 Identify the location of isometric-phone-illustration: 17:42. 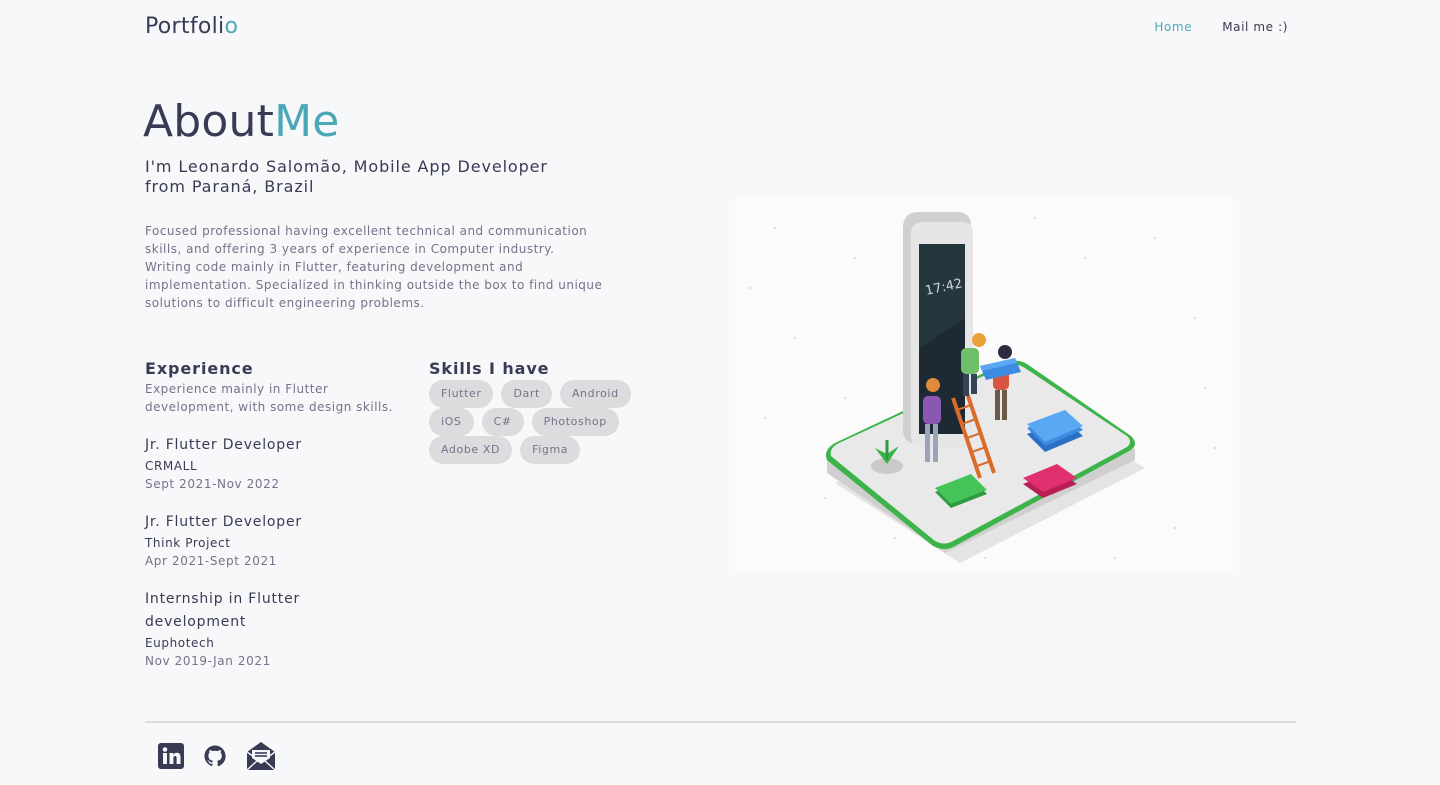
(982, 387).